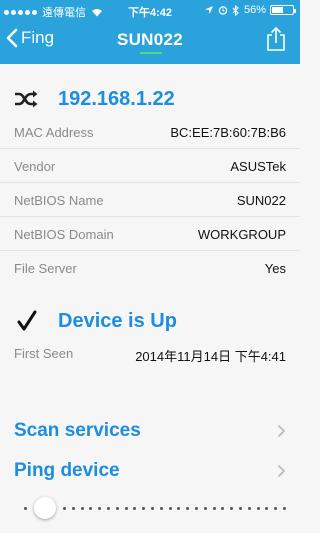 Image resolution: width=320 pixels, height=533 pixels. What do you see at coordinates (26, 99) in the screenshot?
I see `shuffle-icon` at bounding box center [26, 99].